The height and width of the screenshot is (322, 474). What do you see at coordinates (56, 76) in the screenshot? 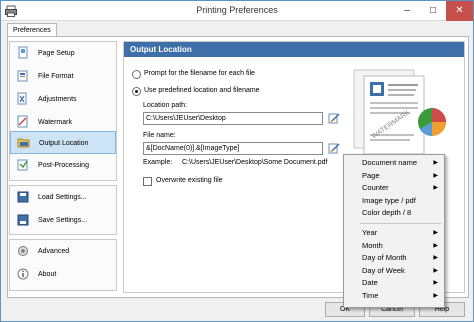
I see `sidebar-item-label: File Format` at bounding box center [56, 76].